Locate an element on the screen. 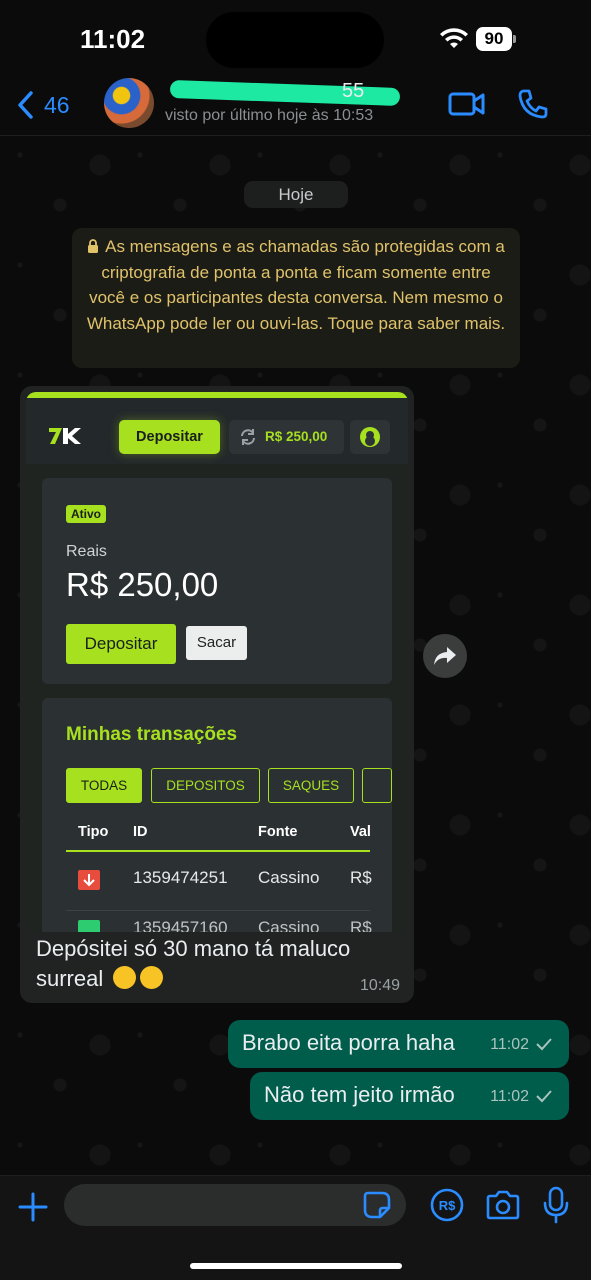 Image resolution: width=591 pixels, height=1280 pixels. filter-more is located at coordinates (377, 785).